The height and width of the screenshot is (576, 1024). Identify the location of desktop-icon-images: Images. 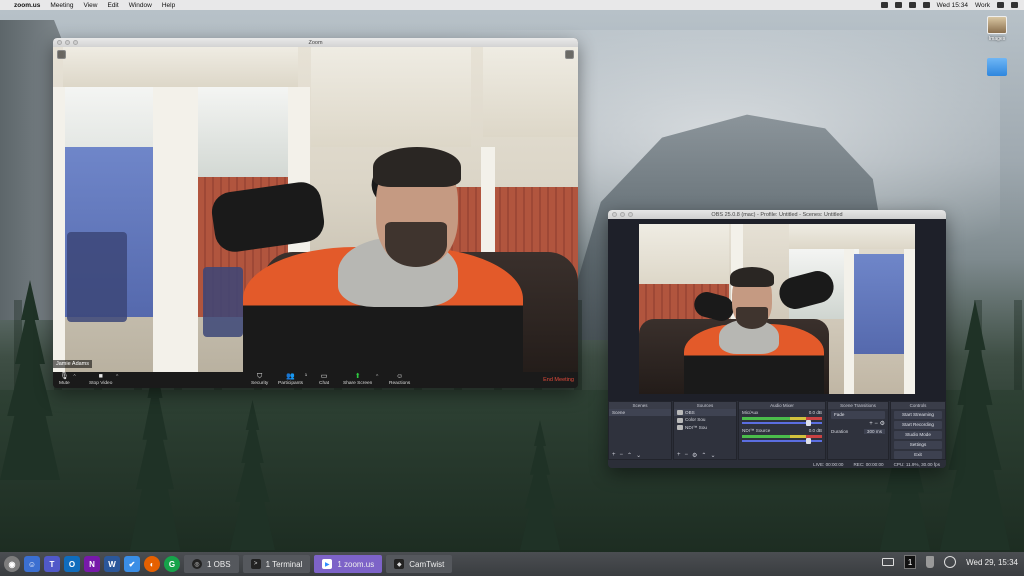
(997, 29).